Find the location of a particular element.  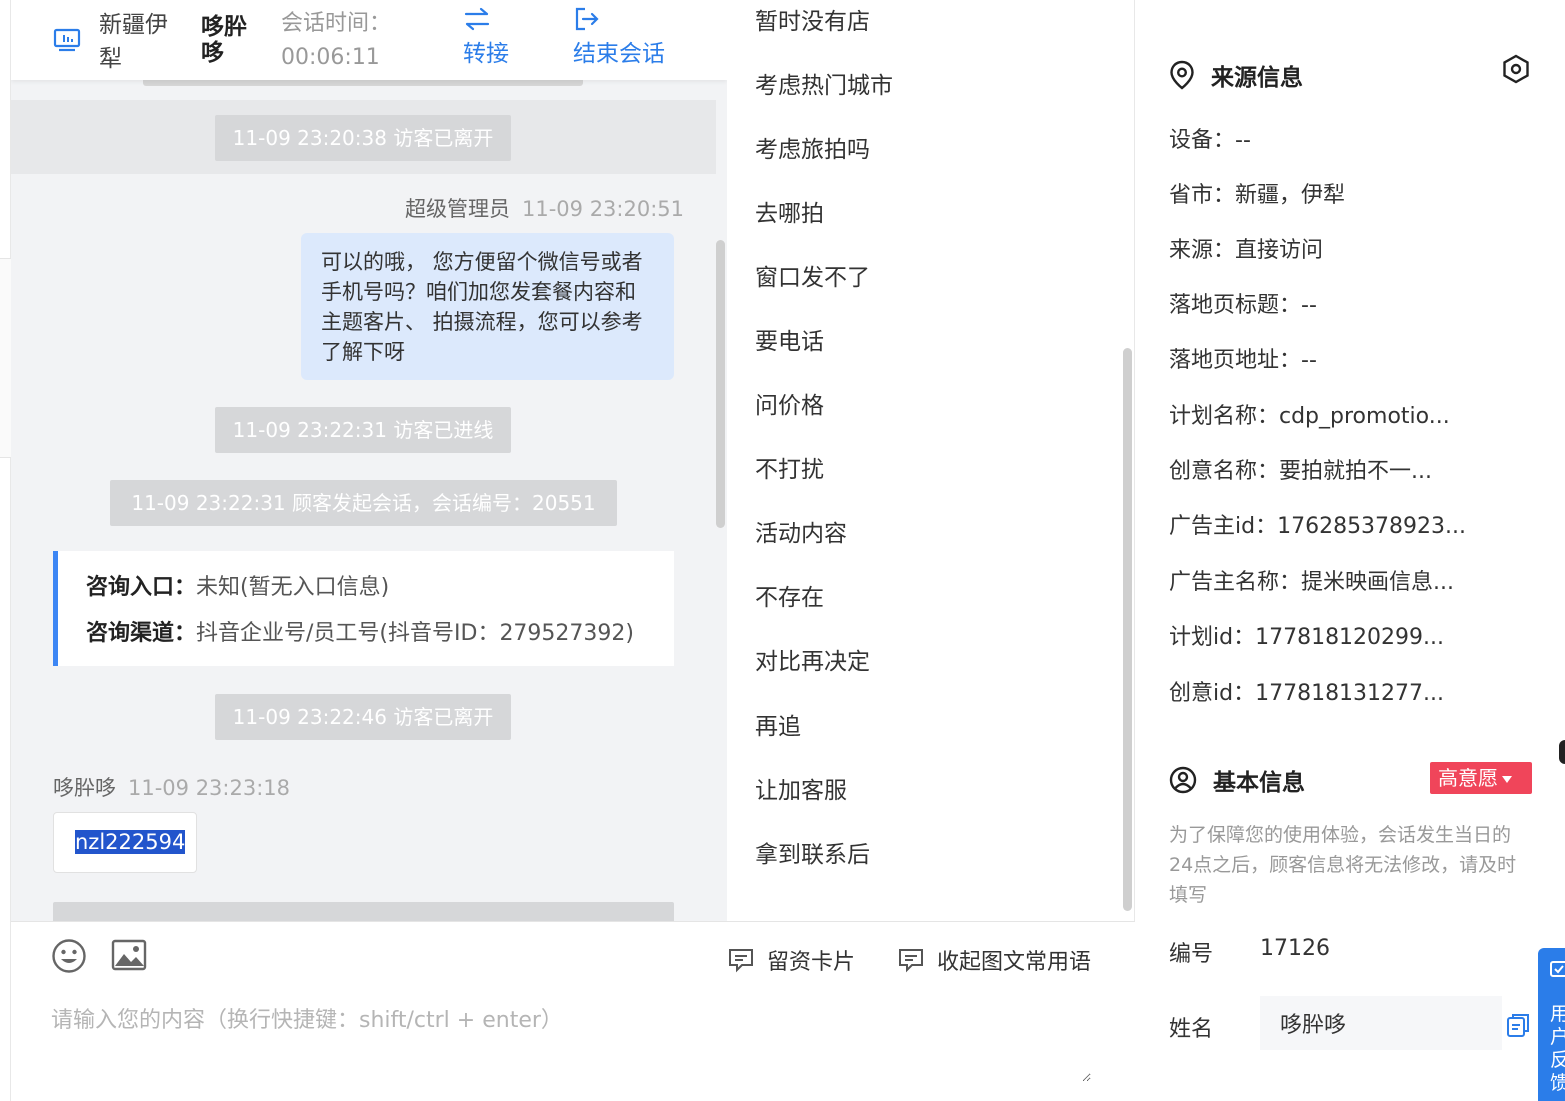

visitor-message-text: nzl222594 is located at coordinates (130, 842).